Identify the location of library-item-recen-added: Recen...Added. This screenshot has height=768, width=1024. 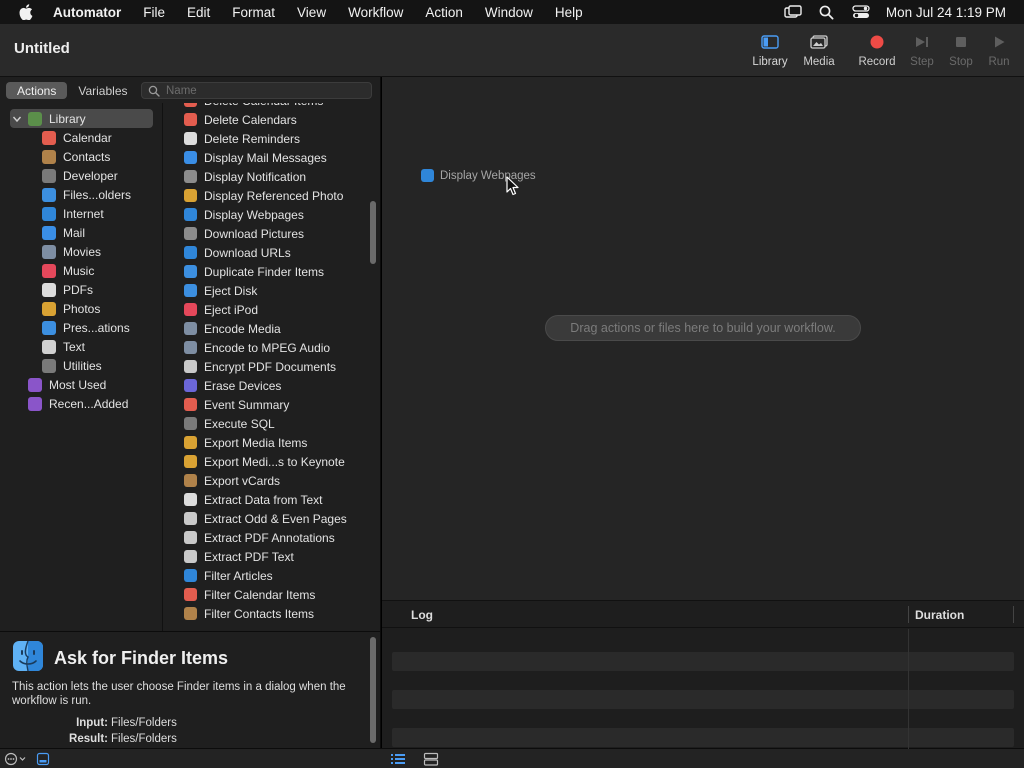
(81, 403).